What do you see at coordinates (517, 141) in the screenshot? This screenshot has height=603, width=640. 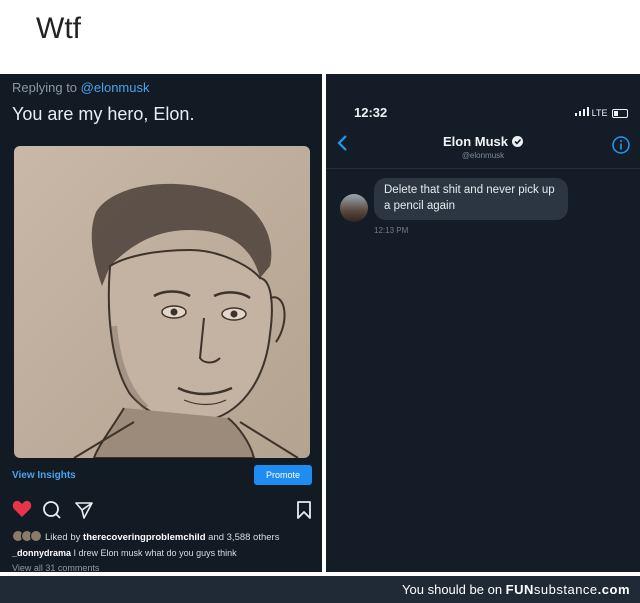 I see `verified-badge-icon` at bounding box center [517, 141].